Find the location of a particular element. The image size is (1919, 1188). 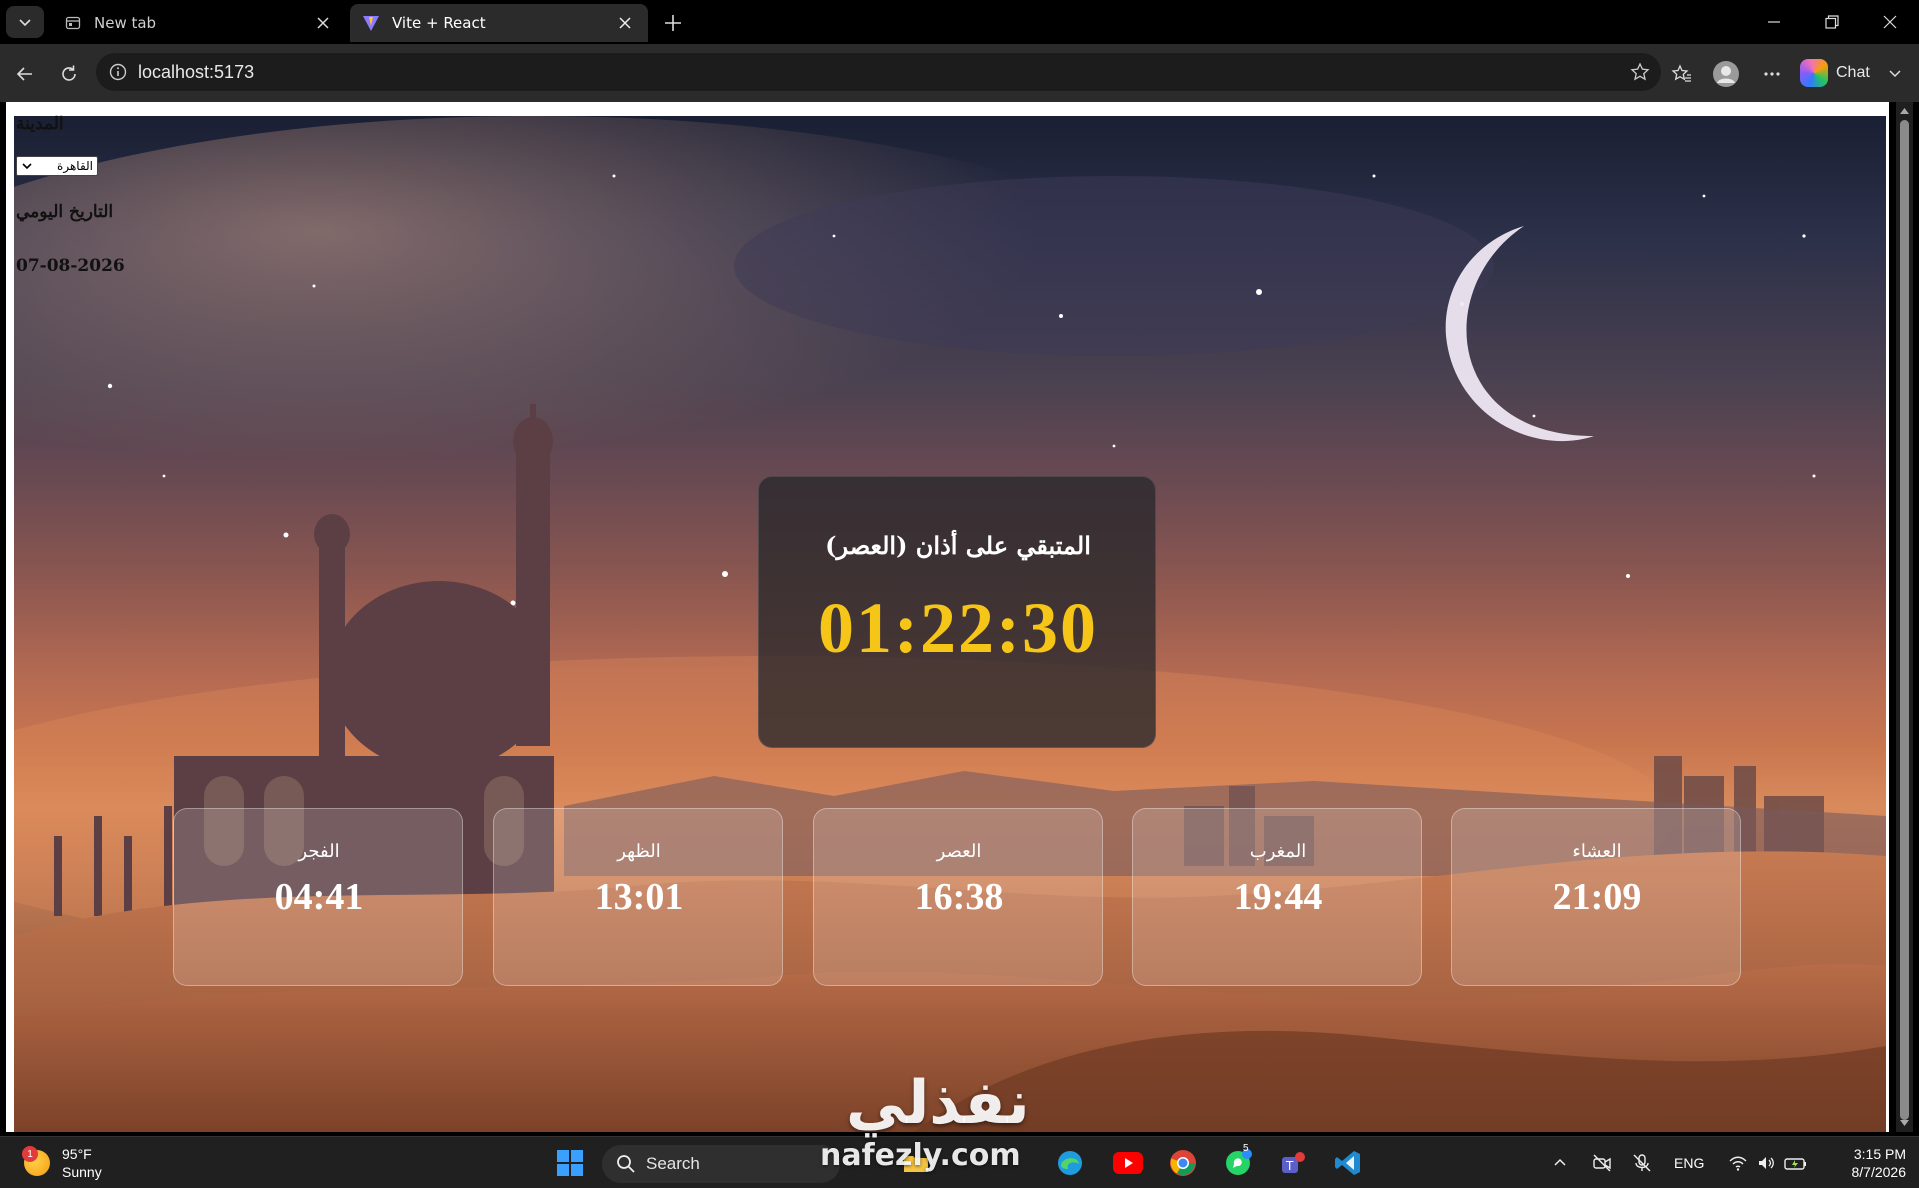

scrollbar-thumb is located at coordinates (1904, 620).